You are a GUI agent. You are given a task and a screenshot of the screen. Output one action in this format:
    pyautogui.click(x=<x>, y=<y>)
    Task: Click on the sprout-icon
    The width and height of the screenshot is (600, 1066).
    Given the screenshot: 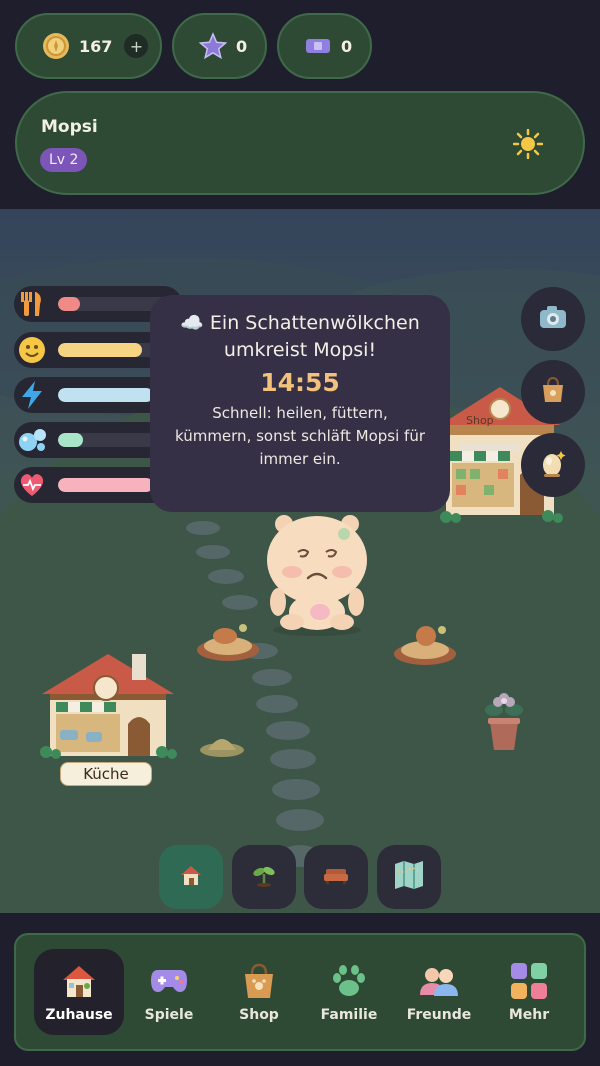 What is the action you would take?
    pyautogui.click(x=264, y=877)
    